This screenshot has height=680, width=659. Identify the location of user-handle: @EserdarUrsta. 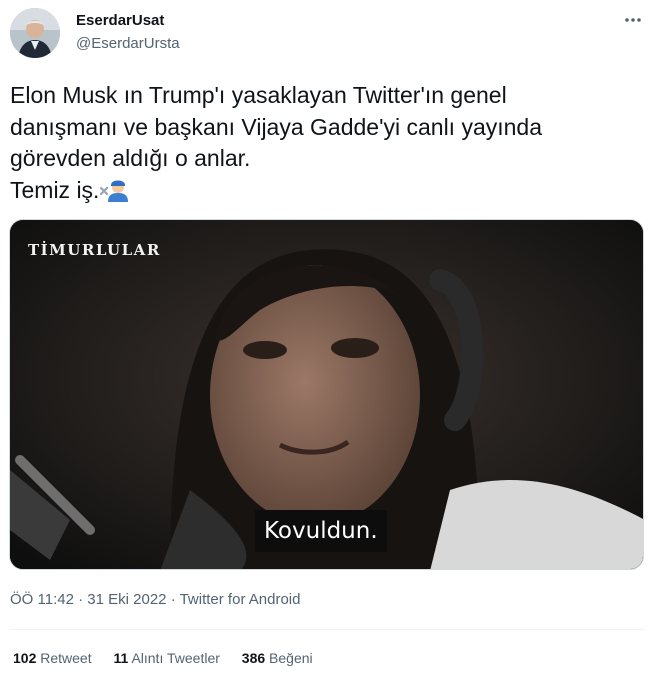
(128, 43).